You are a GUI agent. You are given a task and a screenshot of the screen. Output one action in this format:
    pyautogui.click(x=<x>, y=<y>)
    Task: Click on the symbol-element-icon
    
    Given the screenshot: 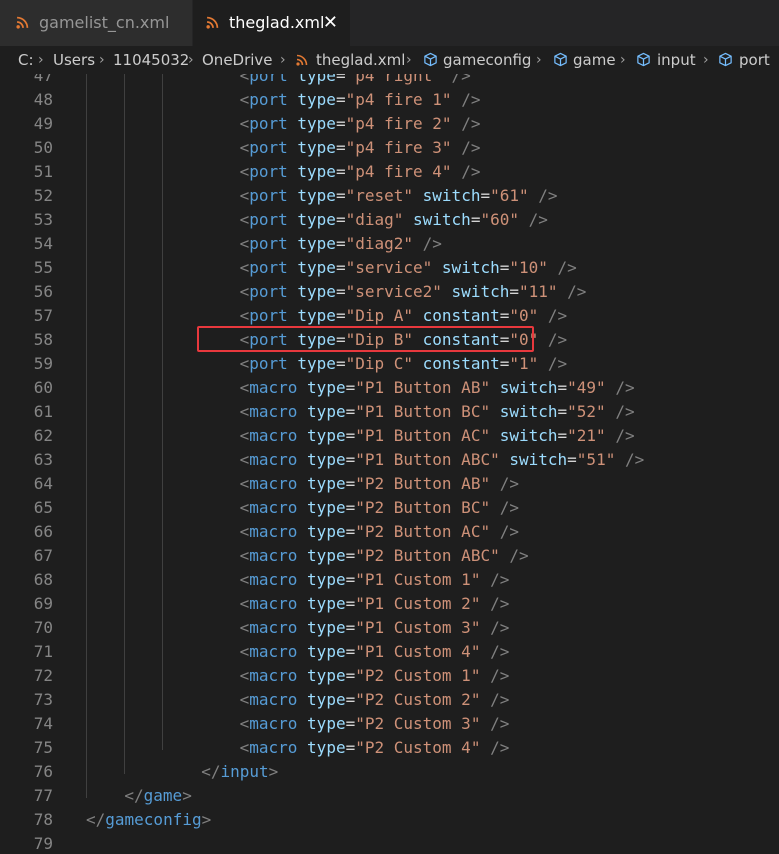 What is the action you would take?
    pyautogui.click(x=560, y=59)
    